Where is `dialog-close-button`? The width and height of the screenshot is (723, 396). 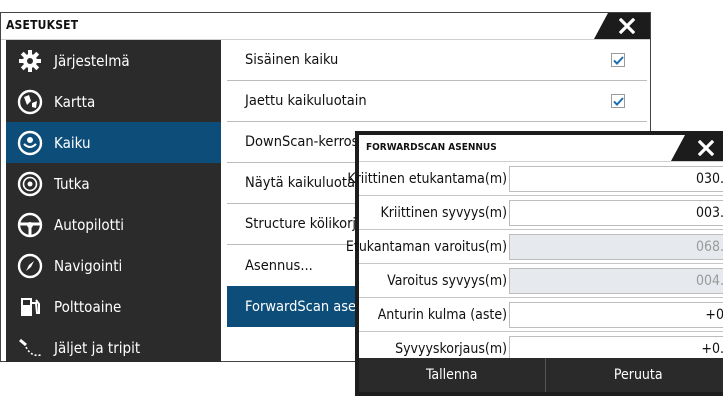
dialog-close-button is located at coordinates (697, 148).